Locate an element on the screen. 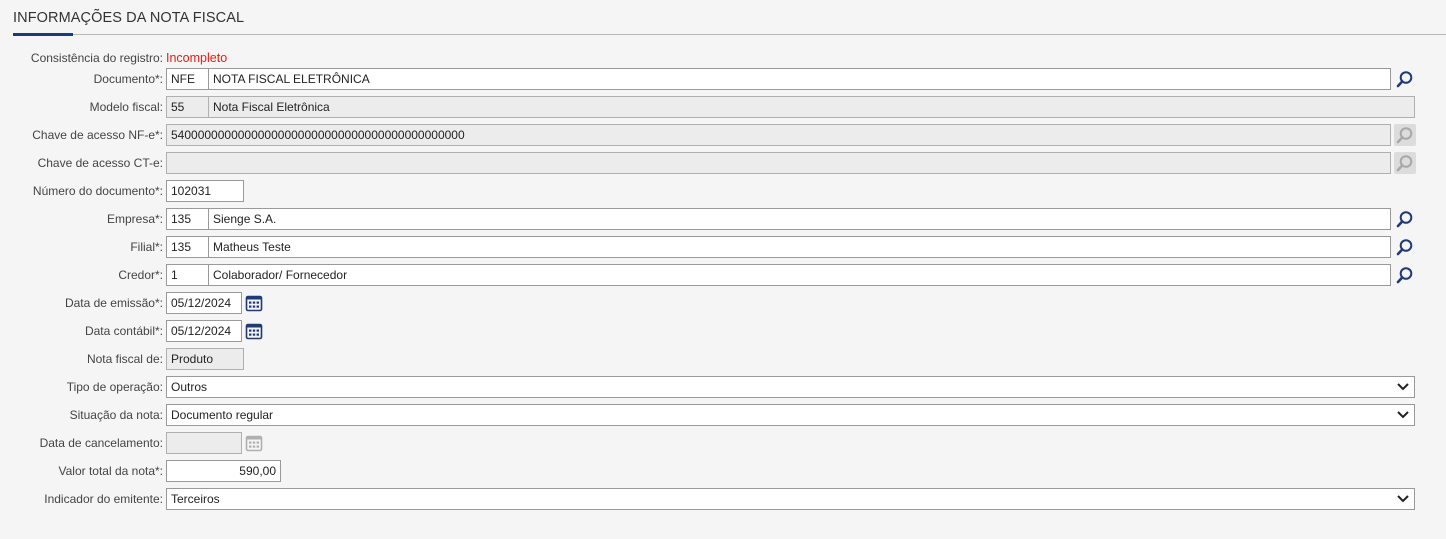 Image resolution: width=1446 pixels, height=539 pixels. row-consistencia: Consistência do registro: Incompleto is located at coordinates (723, 58).